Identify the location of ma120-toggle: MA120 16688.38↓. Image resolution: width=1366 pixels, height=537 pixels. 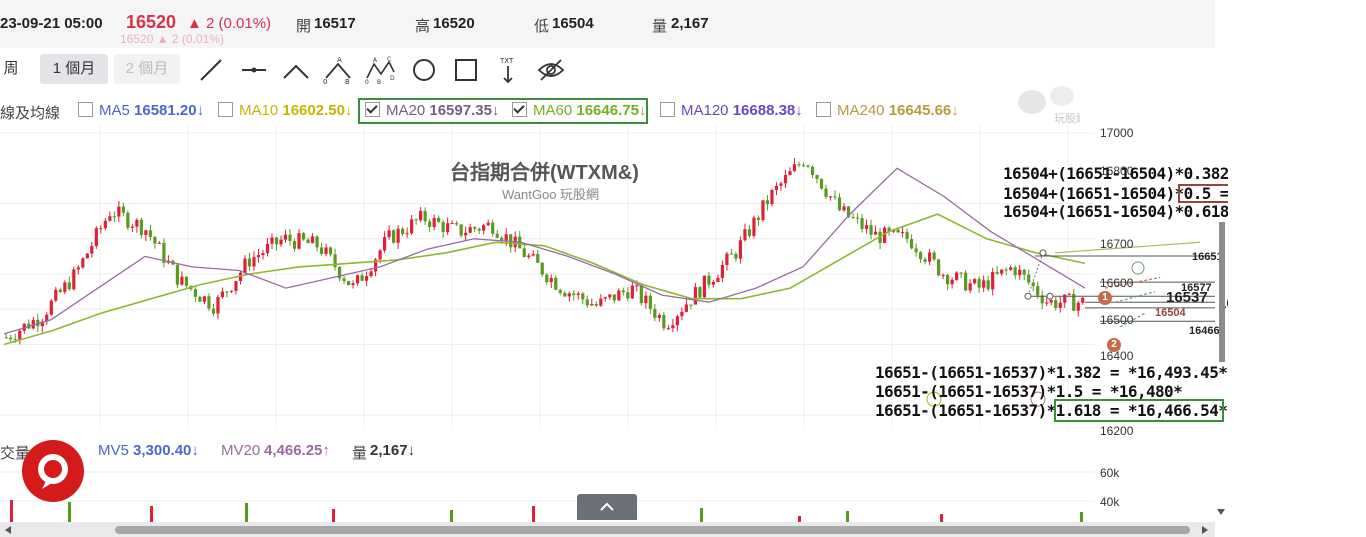
(731, 110).